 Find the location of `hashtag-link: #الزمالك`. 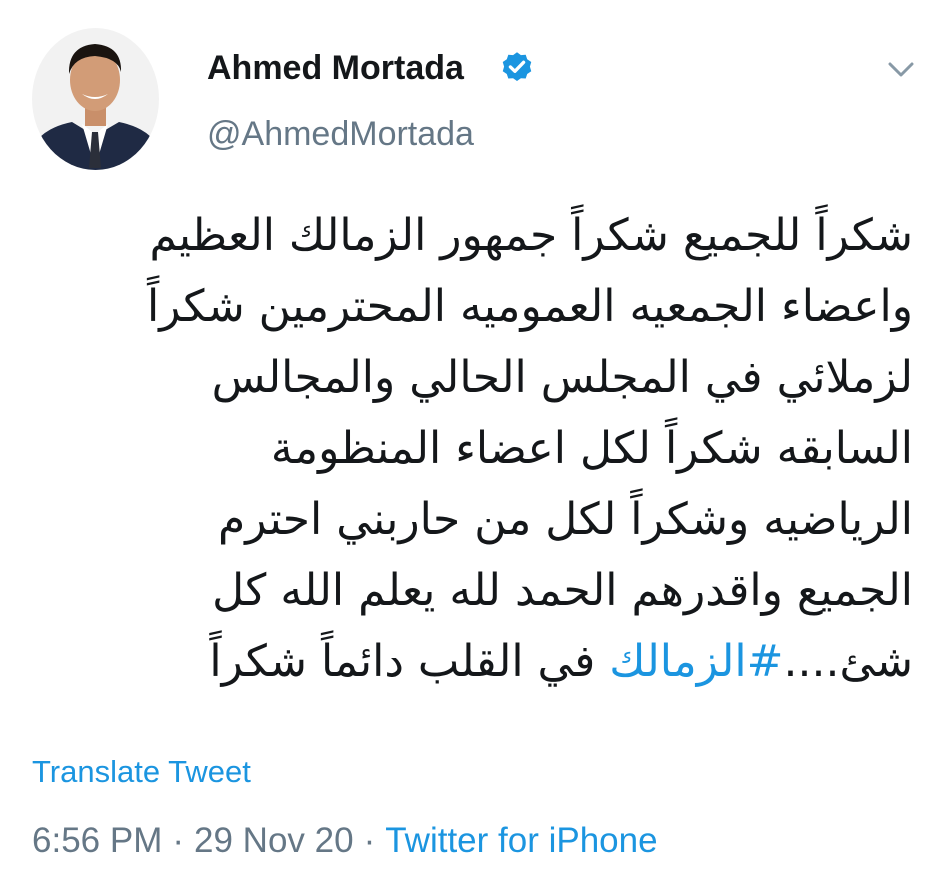

hashtag-link: #الزمالك is located at coordinates (696, 661).